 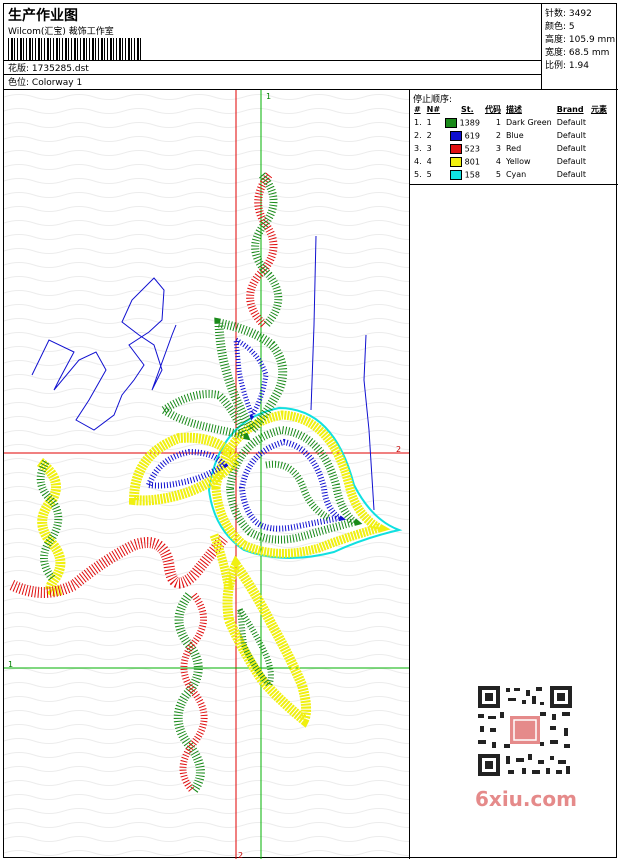 What do you see at coordinates (513, 109) in the screenshot?
I see `col-description: 描述` at bounding box center [513, 109].